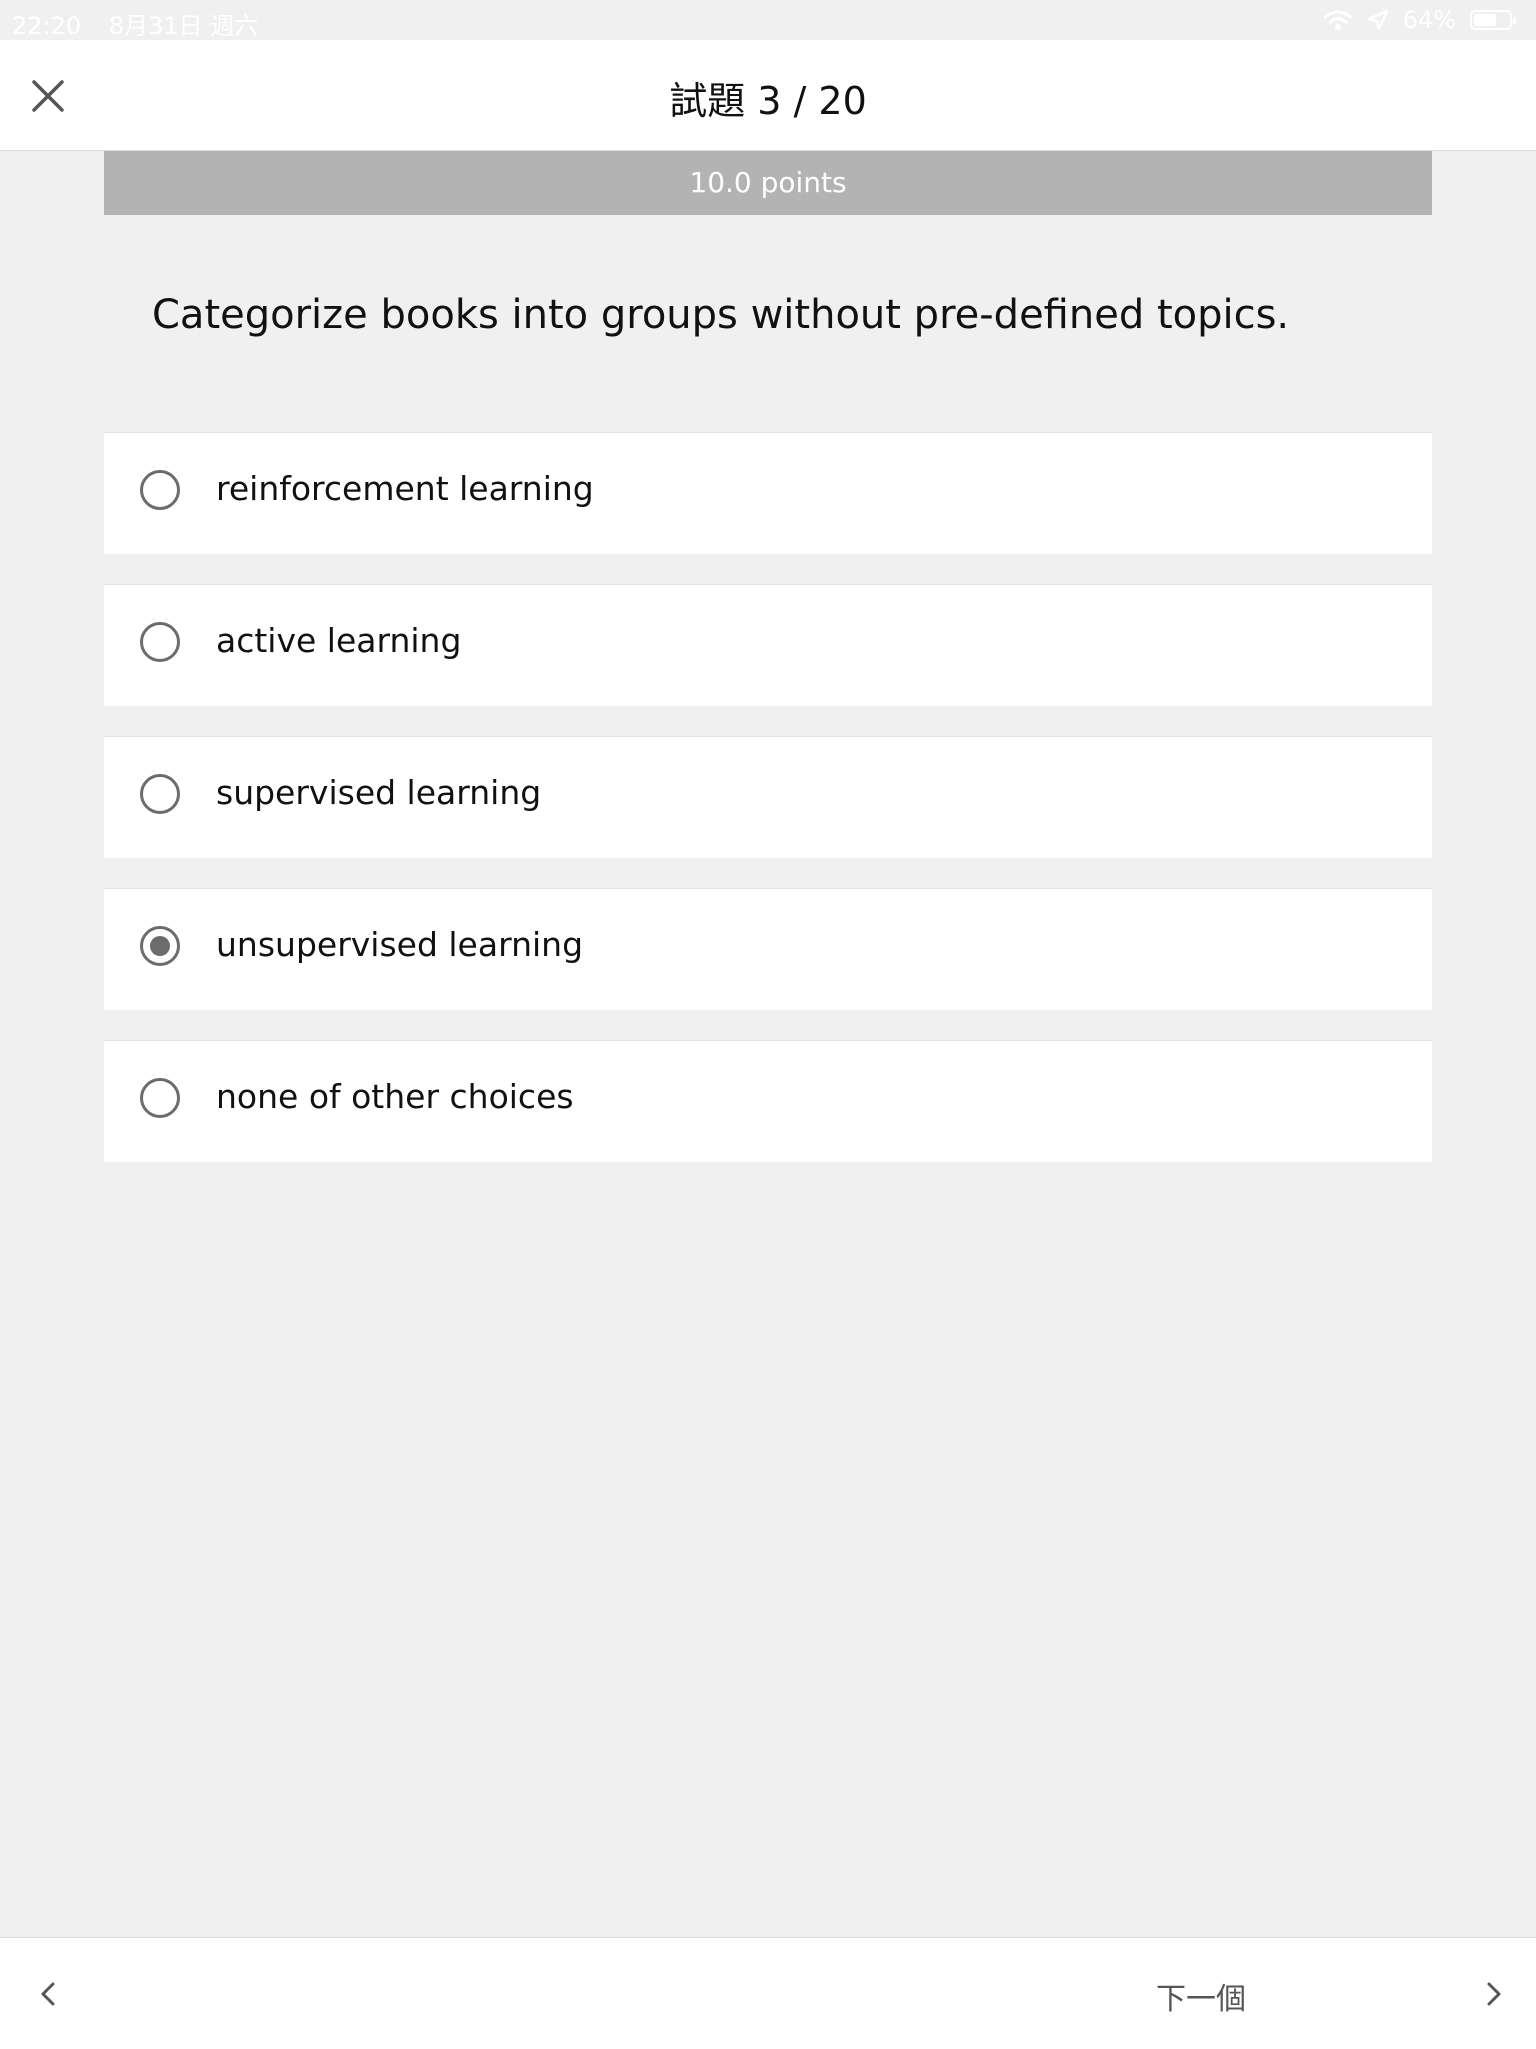 The width and height of the screenshot is (1536, 2049). What do you see at coordinates (768, 797) in the screenshot?
I see `choice-item: supervised learning` at bounding box center [768, 797].